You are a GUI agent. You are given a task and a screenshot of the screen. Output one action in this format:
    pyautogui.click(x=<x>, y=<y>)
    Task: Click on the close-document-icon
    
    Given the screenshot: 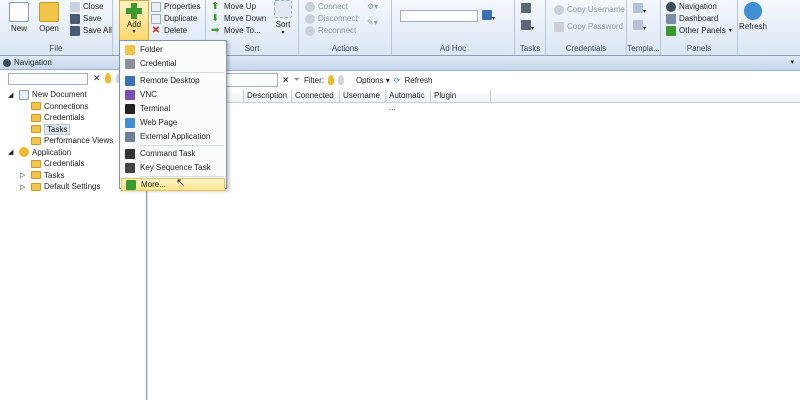 What is the action you would take?
    pyautogui.click(x=75, y=6)
    